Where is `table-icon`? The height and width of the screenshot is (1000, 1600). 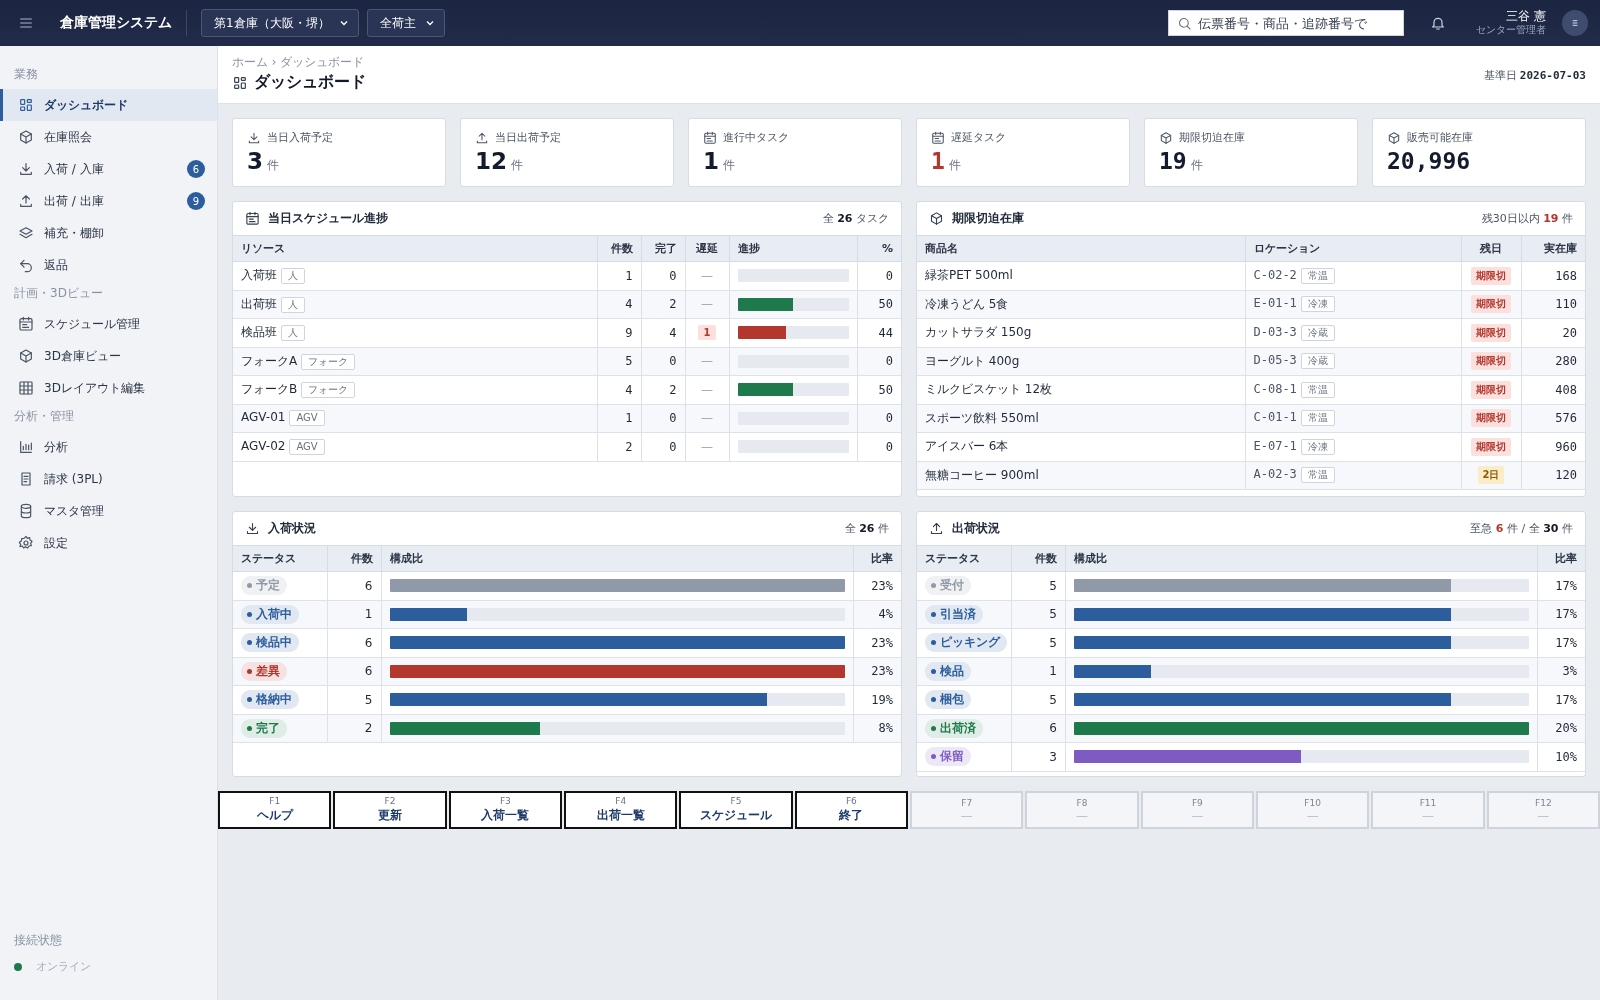 table-icon is located at coordinates (26, 388).